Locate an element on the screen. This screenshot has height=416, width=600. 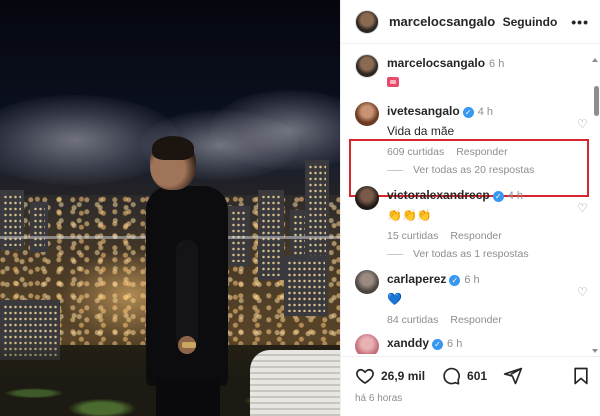
comment-text: Vida da mãe is located at coordinates (421, 131).